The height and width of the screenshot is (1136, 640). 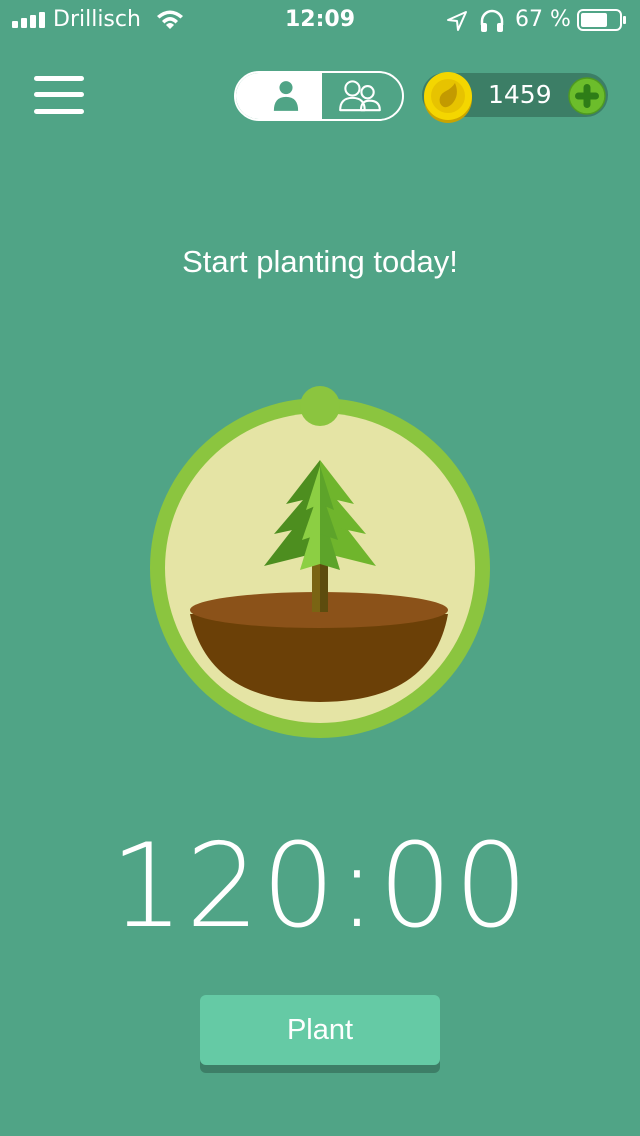 I want to click on headphones-icon, so click(x=492, y=20).